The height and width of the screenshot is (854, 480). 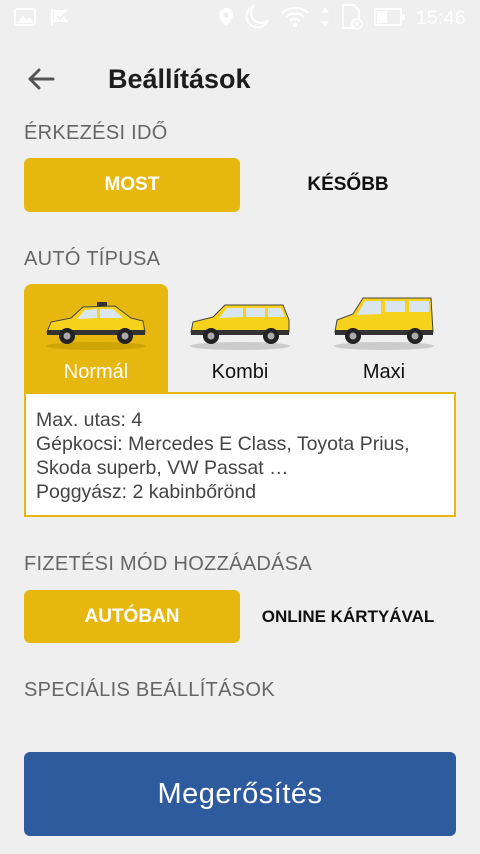 I want to click on location-icon, so click(x=226, y=19).